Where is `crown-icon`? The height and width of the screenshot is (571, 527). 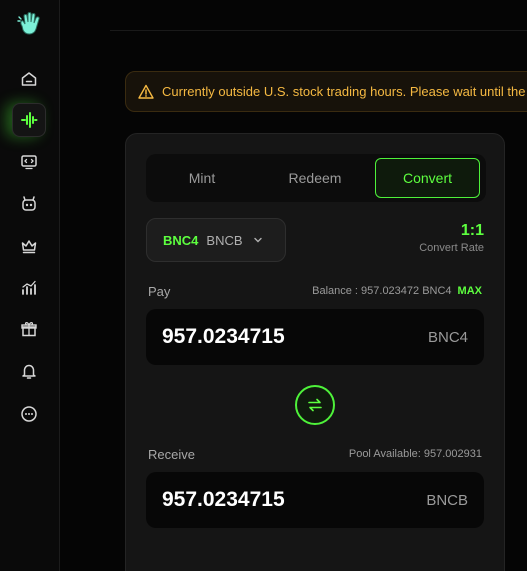 crown-icon is located at coordinates (29, 246).